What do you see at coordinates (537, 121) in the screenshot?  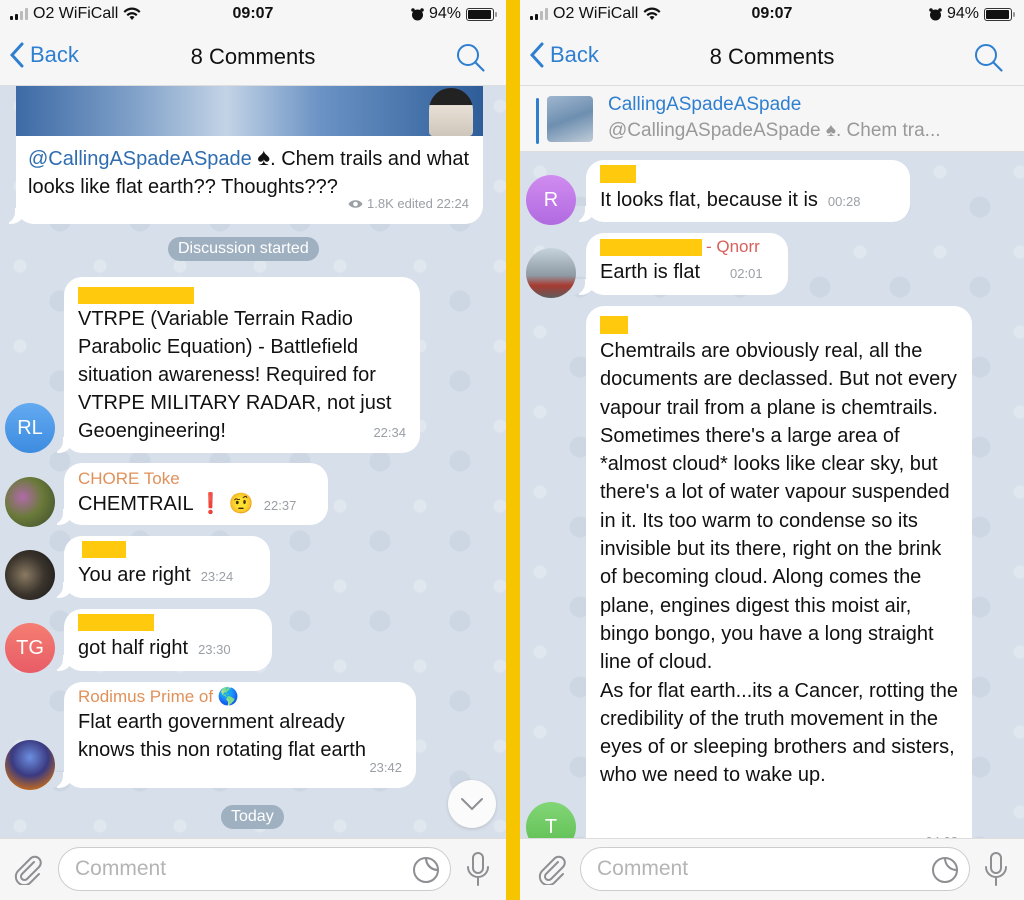 I see `pinned-accent-bar` at bounding box center [537, 121].